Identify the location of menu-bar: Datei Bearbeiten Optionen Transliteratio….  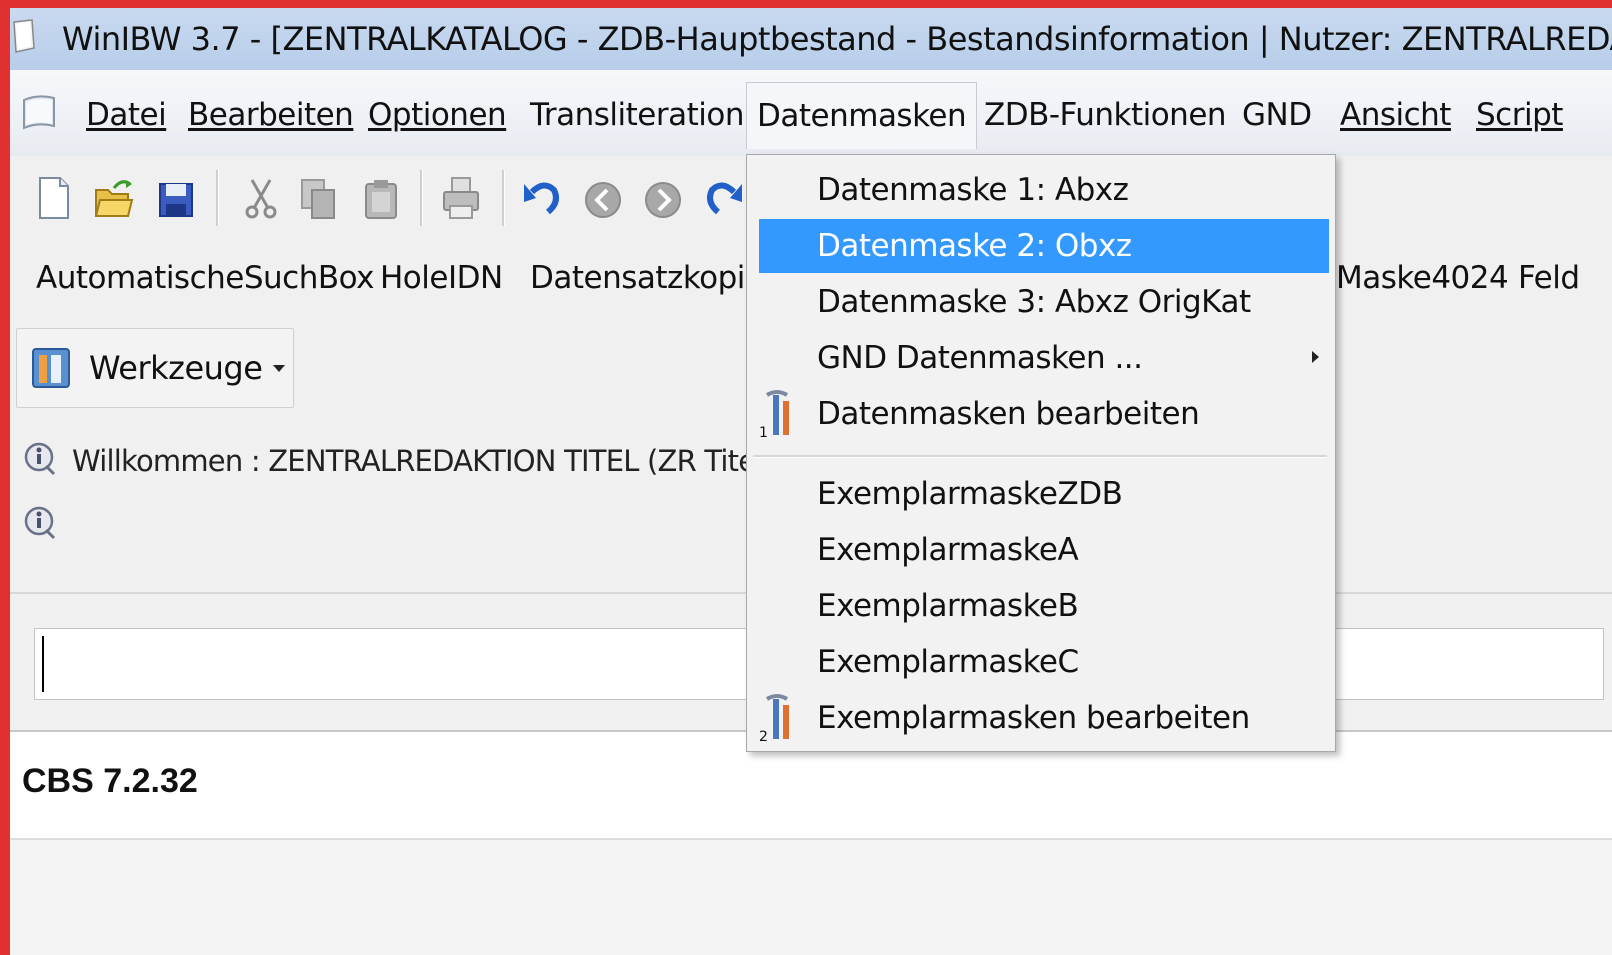
(811, 113).